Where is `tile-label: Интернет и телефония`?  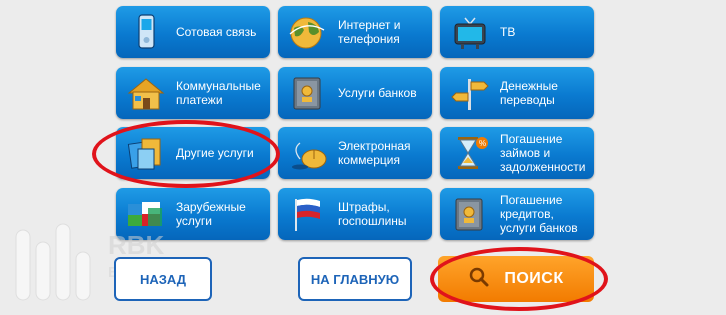 tile-label: Интернет и телефония is located at coordinates (369, 32).